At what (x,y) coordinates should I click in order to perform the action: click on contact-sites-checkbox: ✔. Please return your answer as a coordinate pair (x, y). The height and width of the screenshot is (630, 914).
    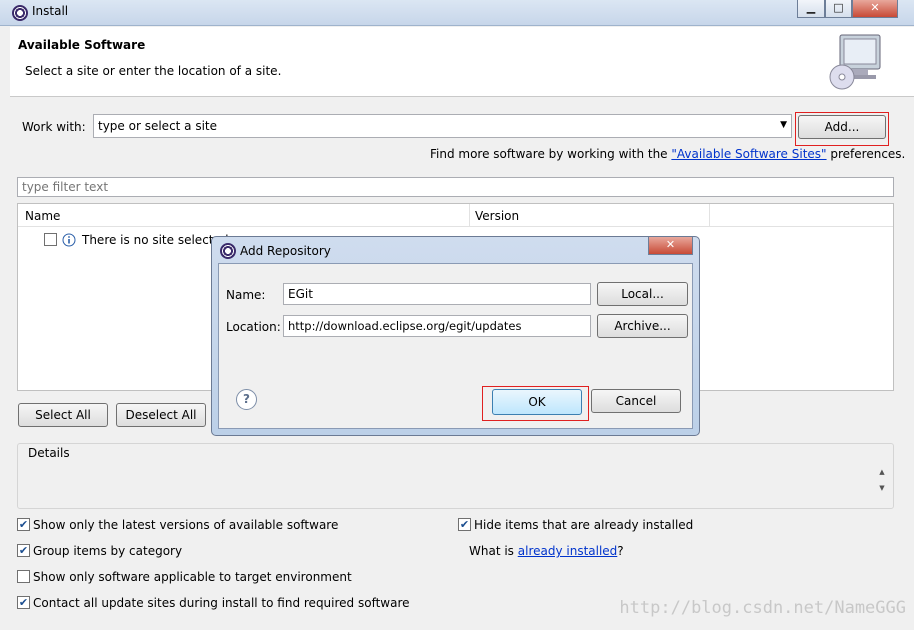
    Looking at the image, I should click on (23, 602).